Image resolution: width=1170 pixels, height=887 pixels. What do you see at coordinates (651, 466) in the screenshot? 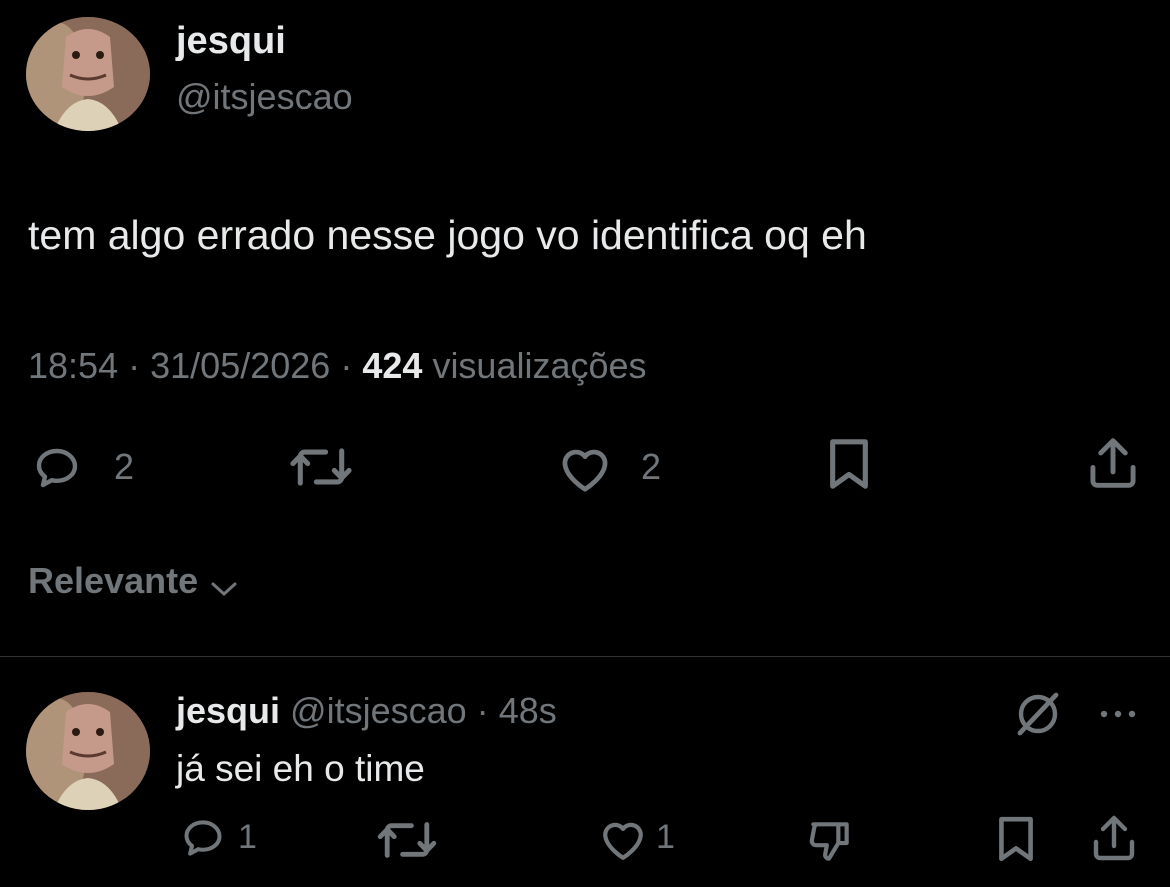
I see `like-count: 2` at bounding box center [651, 466].